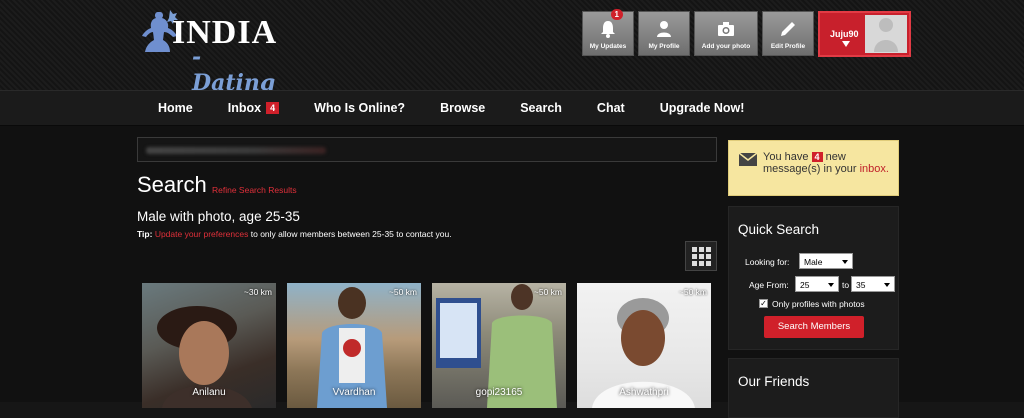 The image size is (1024, 418). Describe the element at coordinates (748, 159) in the screenshot. I see `envelope-icon` at that location.